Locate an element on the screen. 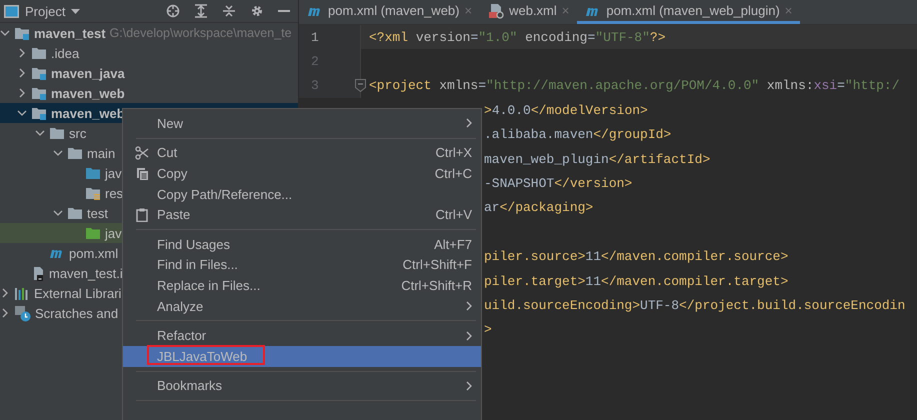  code-line: >4.0.0</modelVersion> is located at coordinates (566, 110).